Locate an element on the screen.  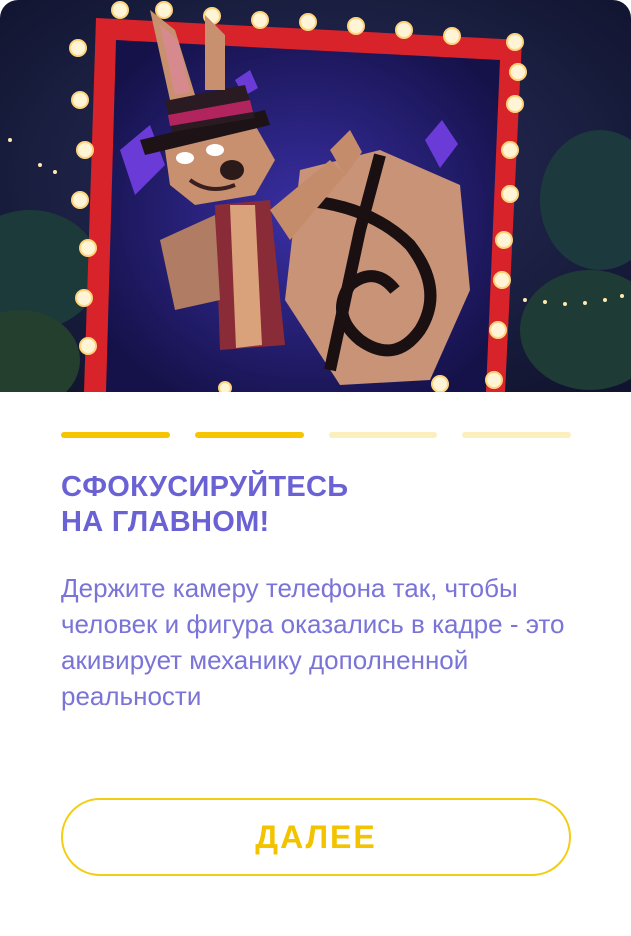
next-button: ДАЛЕЕ is located at coordinates (316, 837).